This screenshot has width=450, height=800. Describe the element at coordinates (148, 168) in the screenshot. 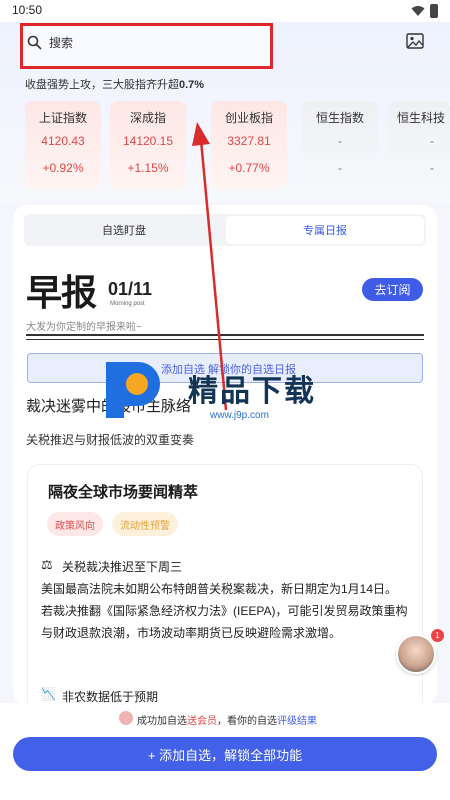

I see `index-change: +1.15%` at that location.